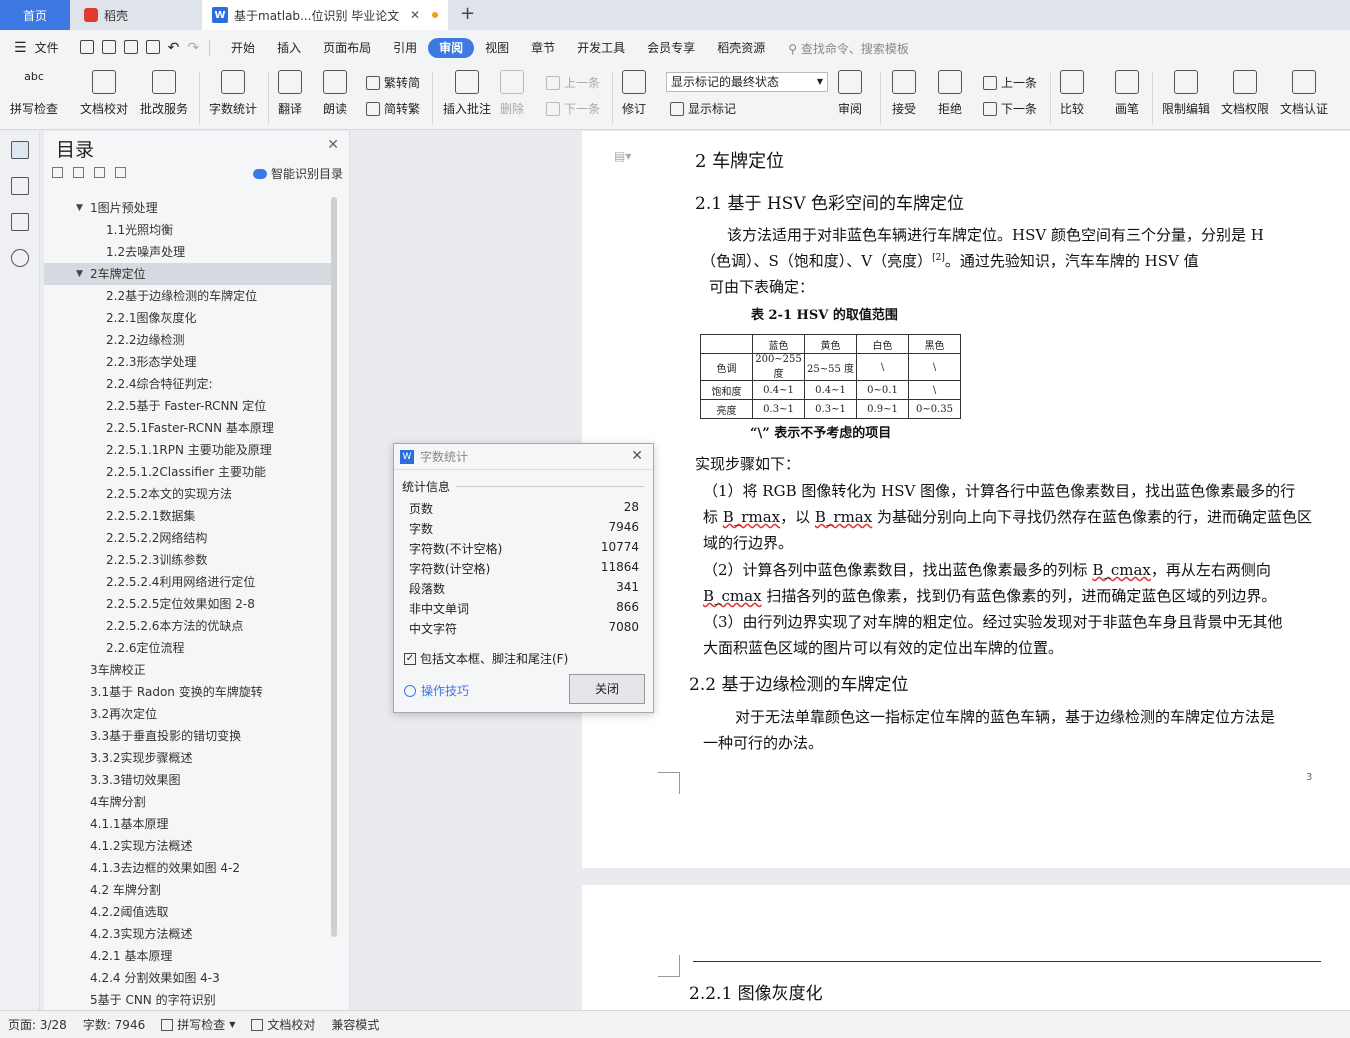 The width and height of the screenshot is (1350, 1038). I want to click on toc-item: 4车牌分割, so click(189, 802).